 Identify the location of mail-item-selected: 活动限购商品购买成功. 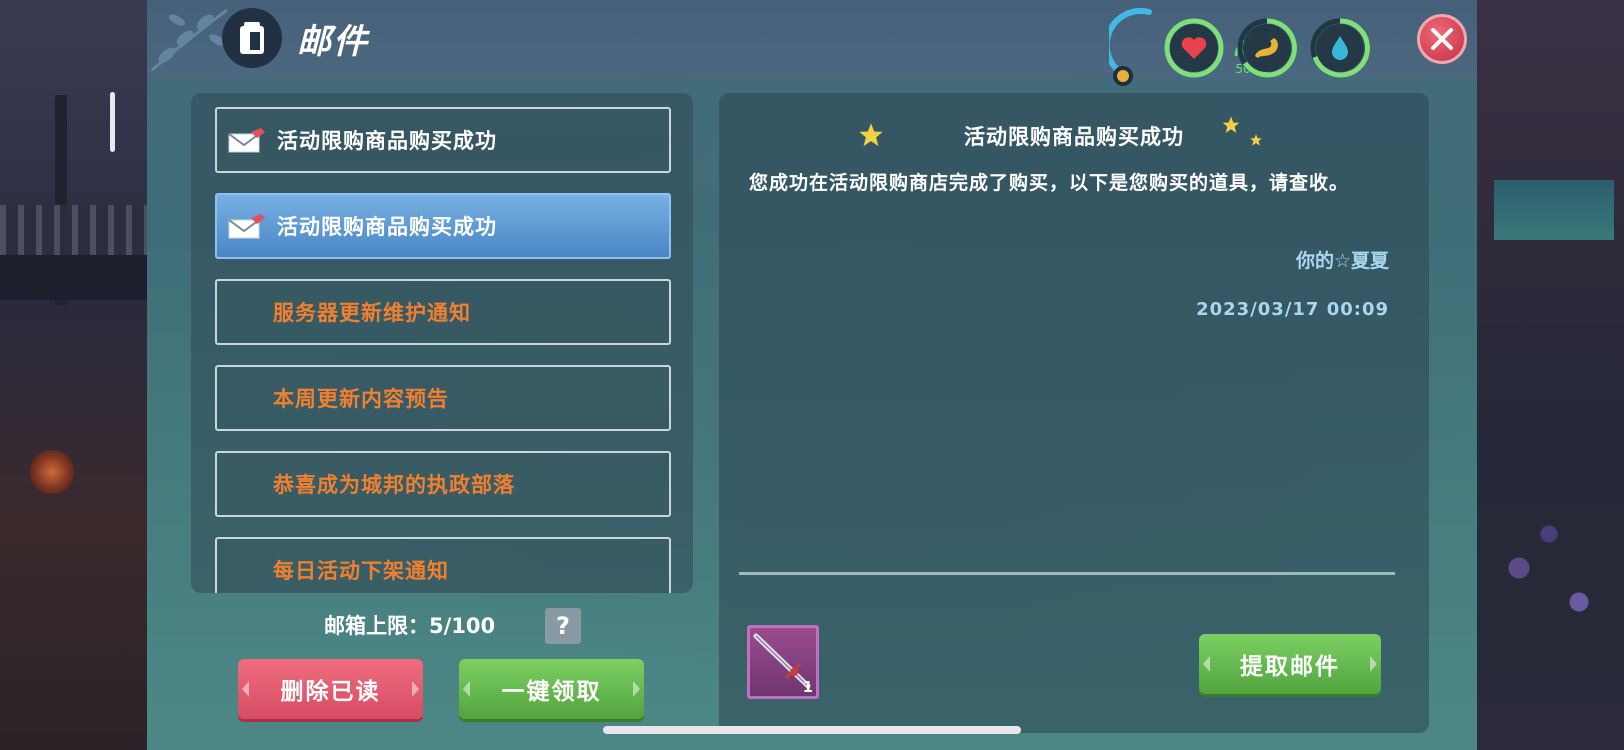
(443, 226).